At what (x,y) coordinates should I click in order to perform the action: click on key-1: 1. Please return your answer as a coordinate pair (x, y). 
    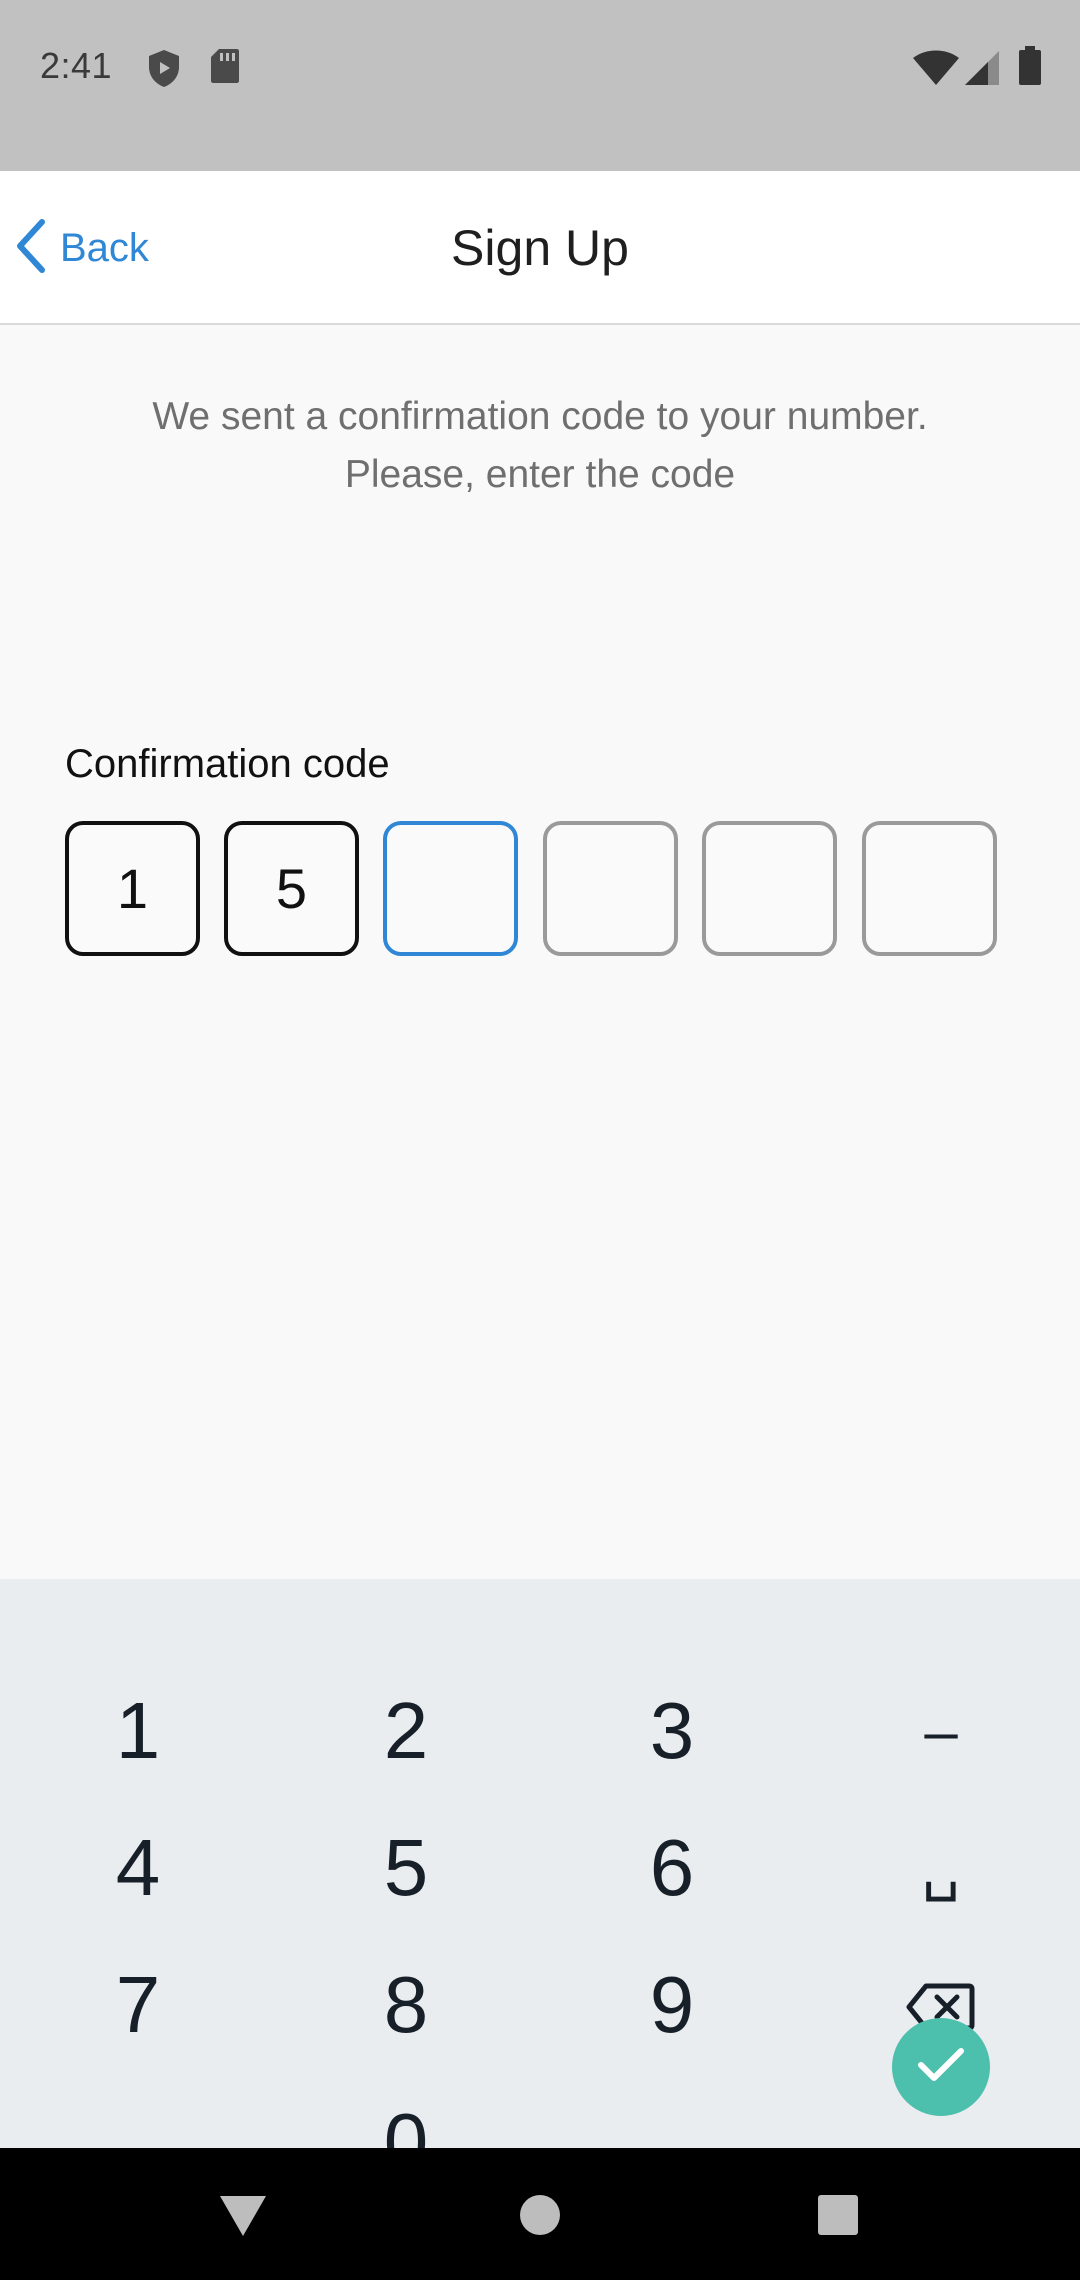
    Looking at the image, I should click on (138, 1731).